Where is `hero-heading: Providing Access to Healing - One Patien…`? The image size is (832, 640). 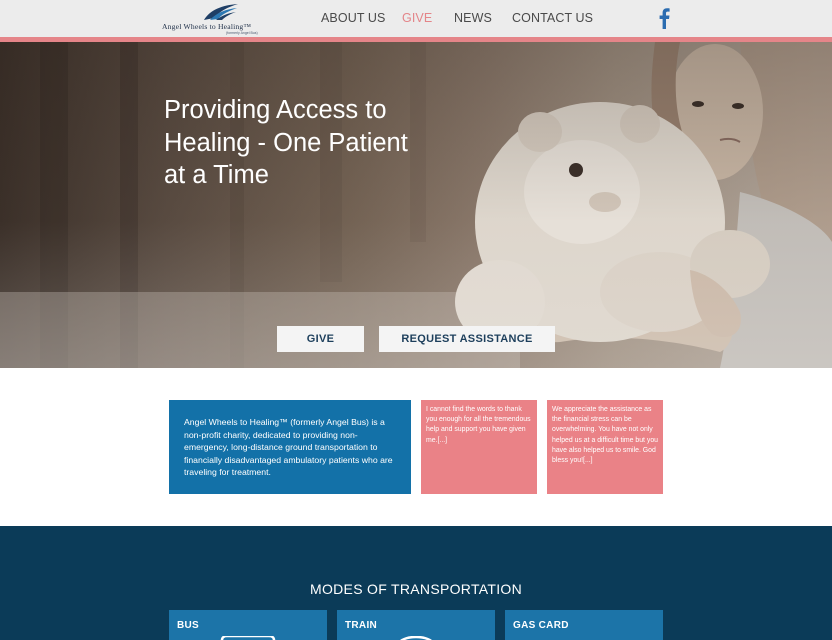 hero-heading: Providing Access to Healing - One Patien… is located at coordinates (286, 142).